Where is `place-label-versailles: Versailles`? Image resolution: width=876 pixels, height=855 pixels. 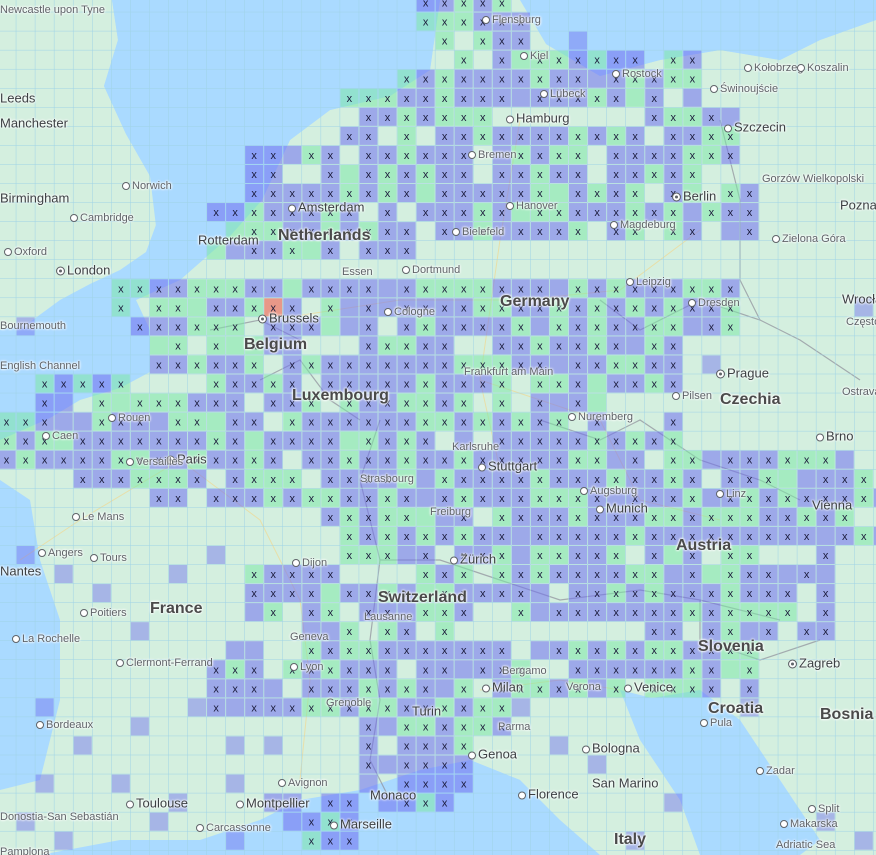
place-label-versailles: Versailles is located at coordinates (154, 462).